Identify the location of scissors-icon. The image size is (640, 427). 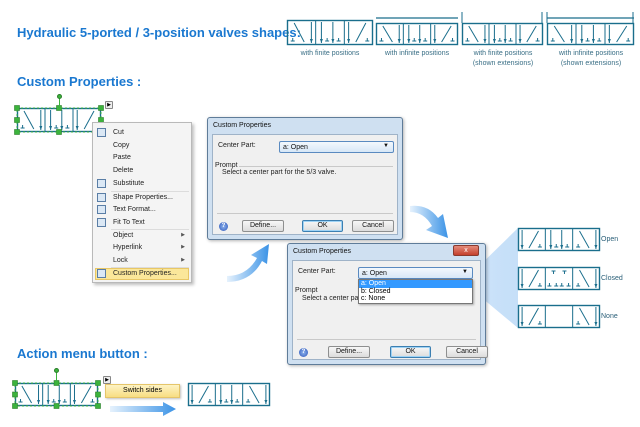
(101, 132).